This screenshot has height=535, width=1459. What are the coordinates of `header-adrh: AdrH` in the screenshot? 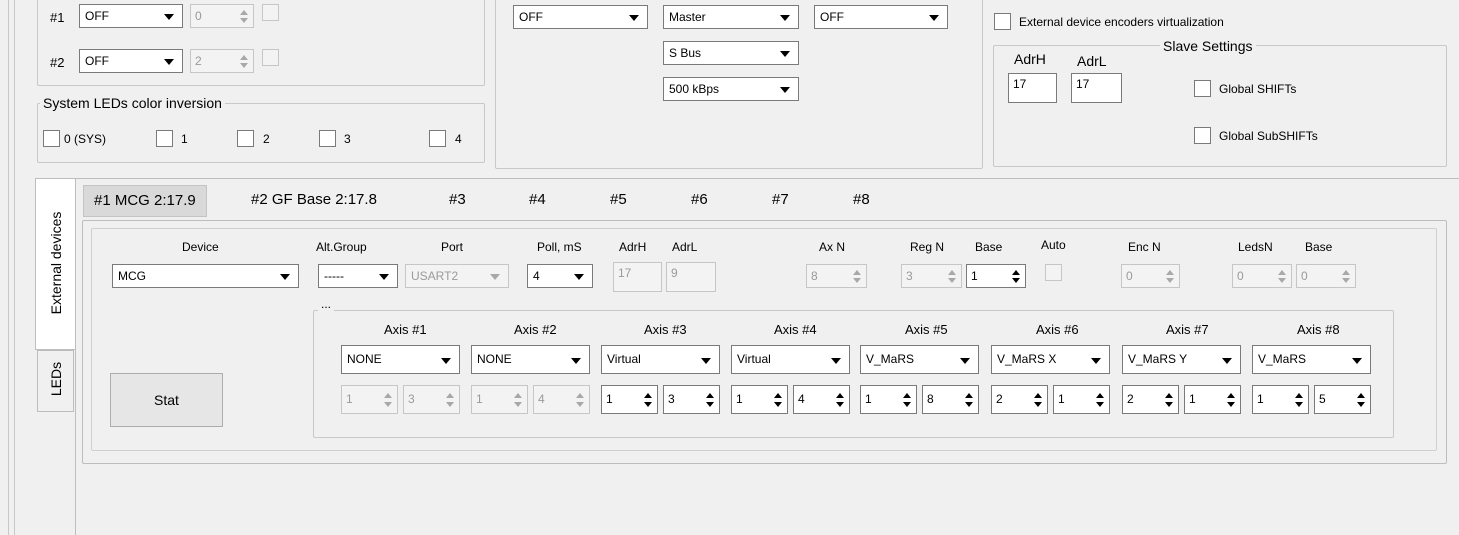 It's located at (633, 247).